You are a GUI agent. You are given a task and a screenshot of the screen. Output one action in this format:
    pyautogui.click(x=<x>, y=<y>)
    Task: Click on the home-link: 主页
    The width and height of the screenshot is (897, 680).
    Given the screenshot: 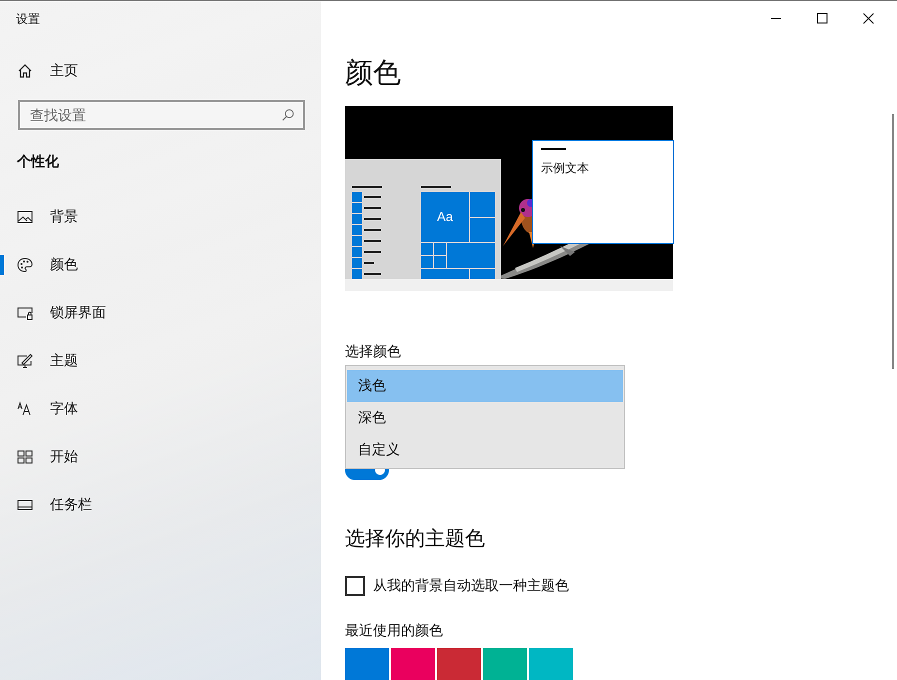 What is the action you would take?
    pyautogui.click(x=160, y=71)
    